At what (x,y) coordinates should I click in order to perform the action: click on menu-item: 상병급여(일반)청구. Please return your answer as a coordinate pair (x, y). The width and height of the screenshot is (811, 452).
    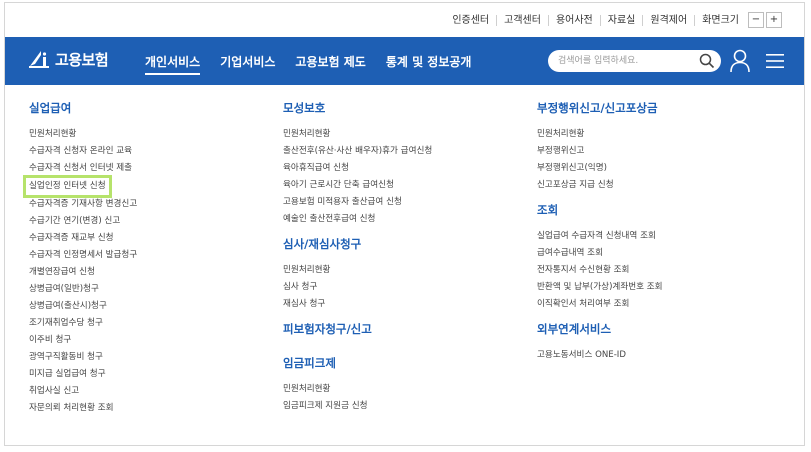
    Looking at the image, I should click on (83, 289).